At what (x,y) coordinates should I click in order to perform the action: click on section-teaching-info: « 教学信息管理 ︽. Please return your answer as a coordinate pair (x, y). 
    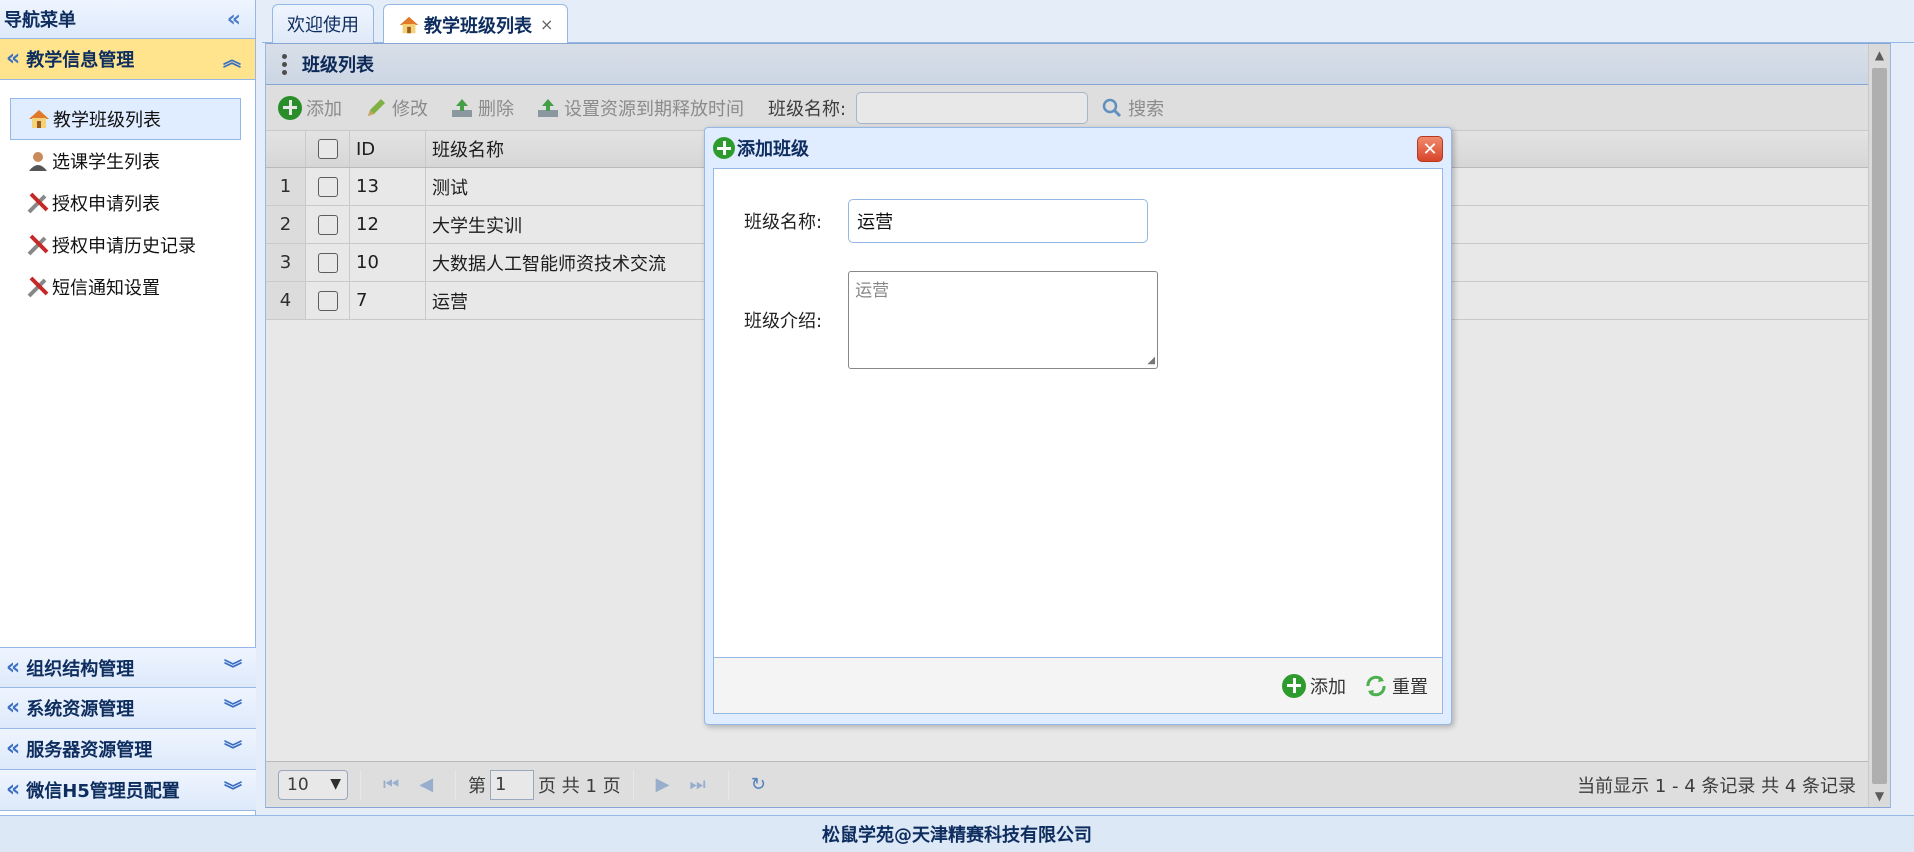
    Looking at the image, I should click on (127, 59).